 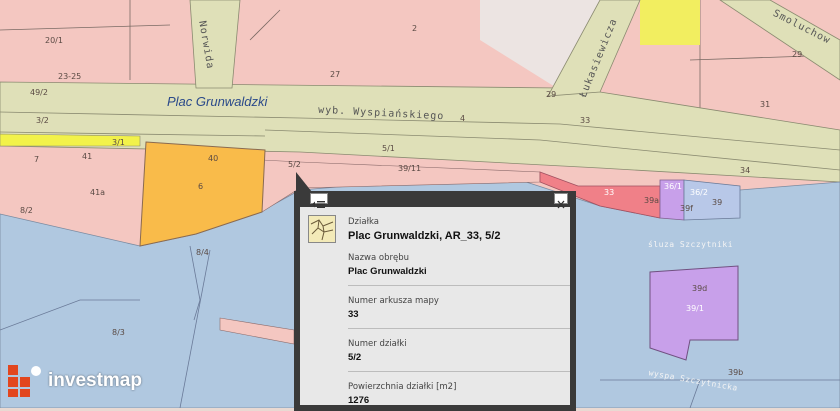 I want to click on logo-text: investmap, so click(x=95, y=380).